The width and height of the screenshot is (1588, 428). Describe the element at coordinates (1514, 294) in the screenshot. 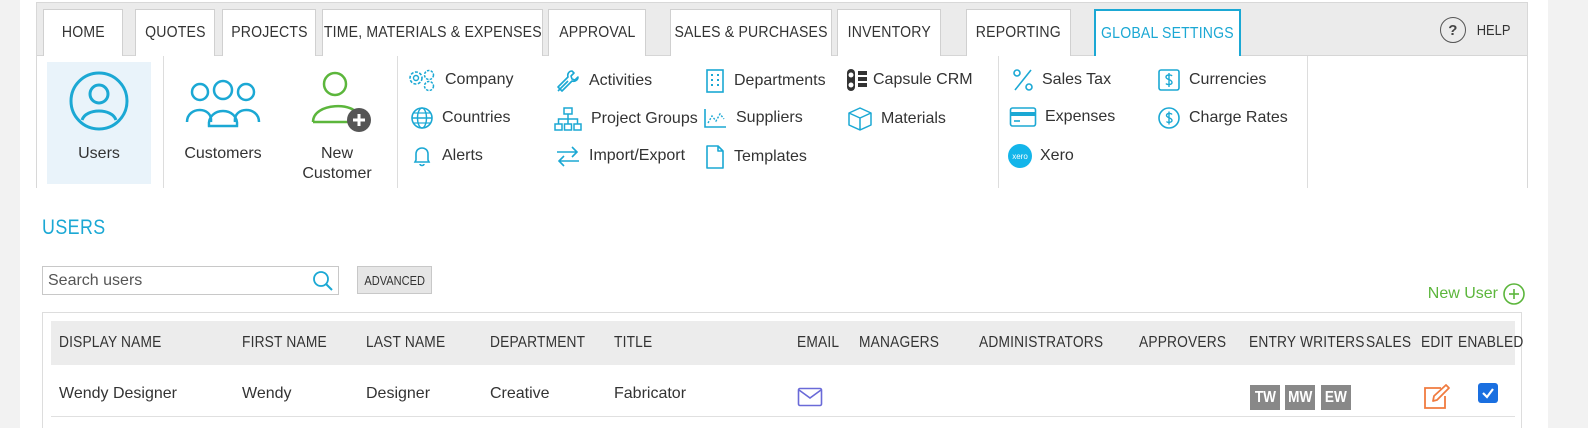

I see `plus-circle-icon` at that location.